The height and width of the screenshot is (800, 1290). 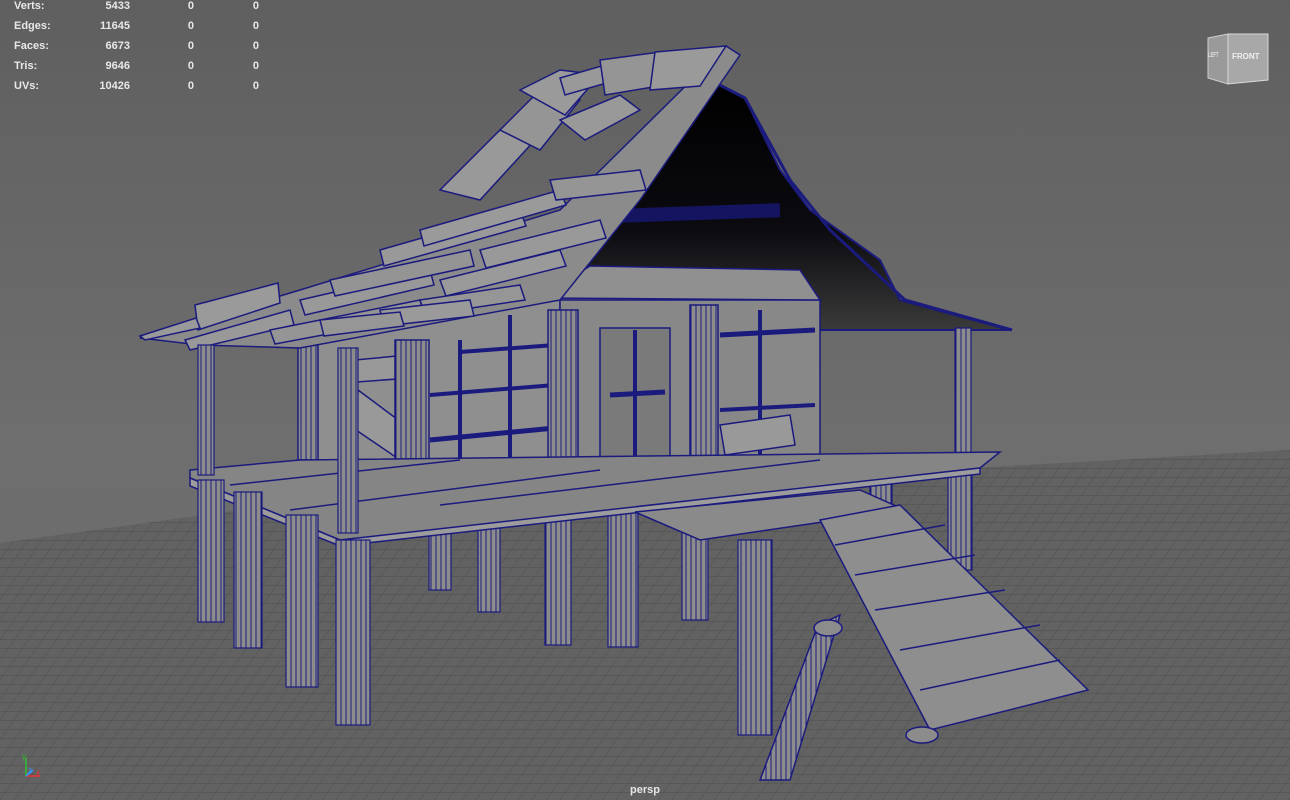 What do you see at coordinates (24, 756) in the screenshot?
I see `axis-y-label: y` at bounding box center [24, 756].